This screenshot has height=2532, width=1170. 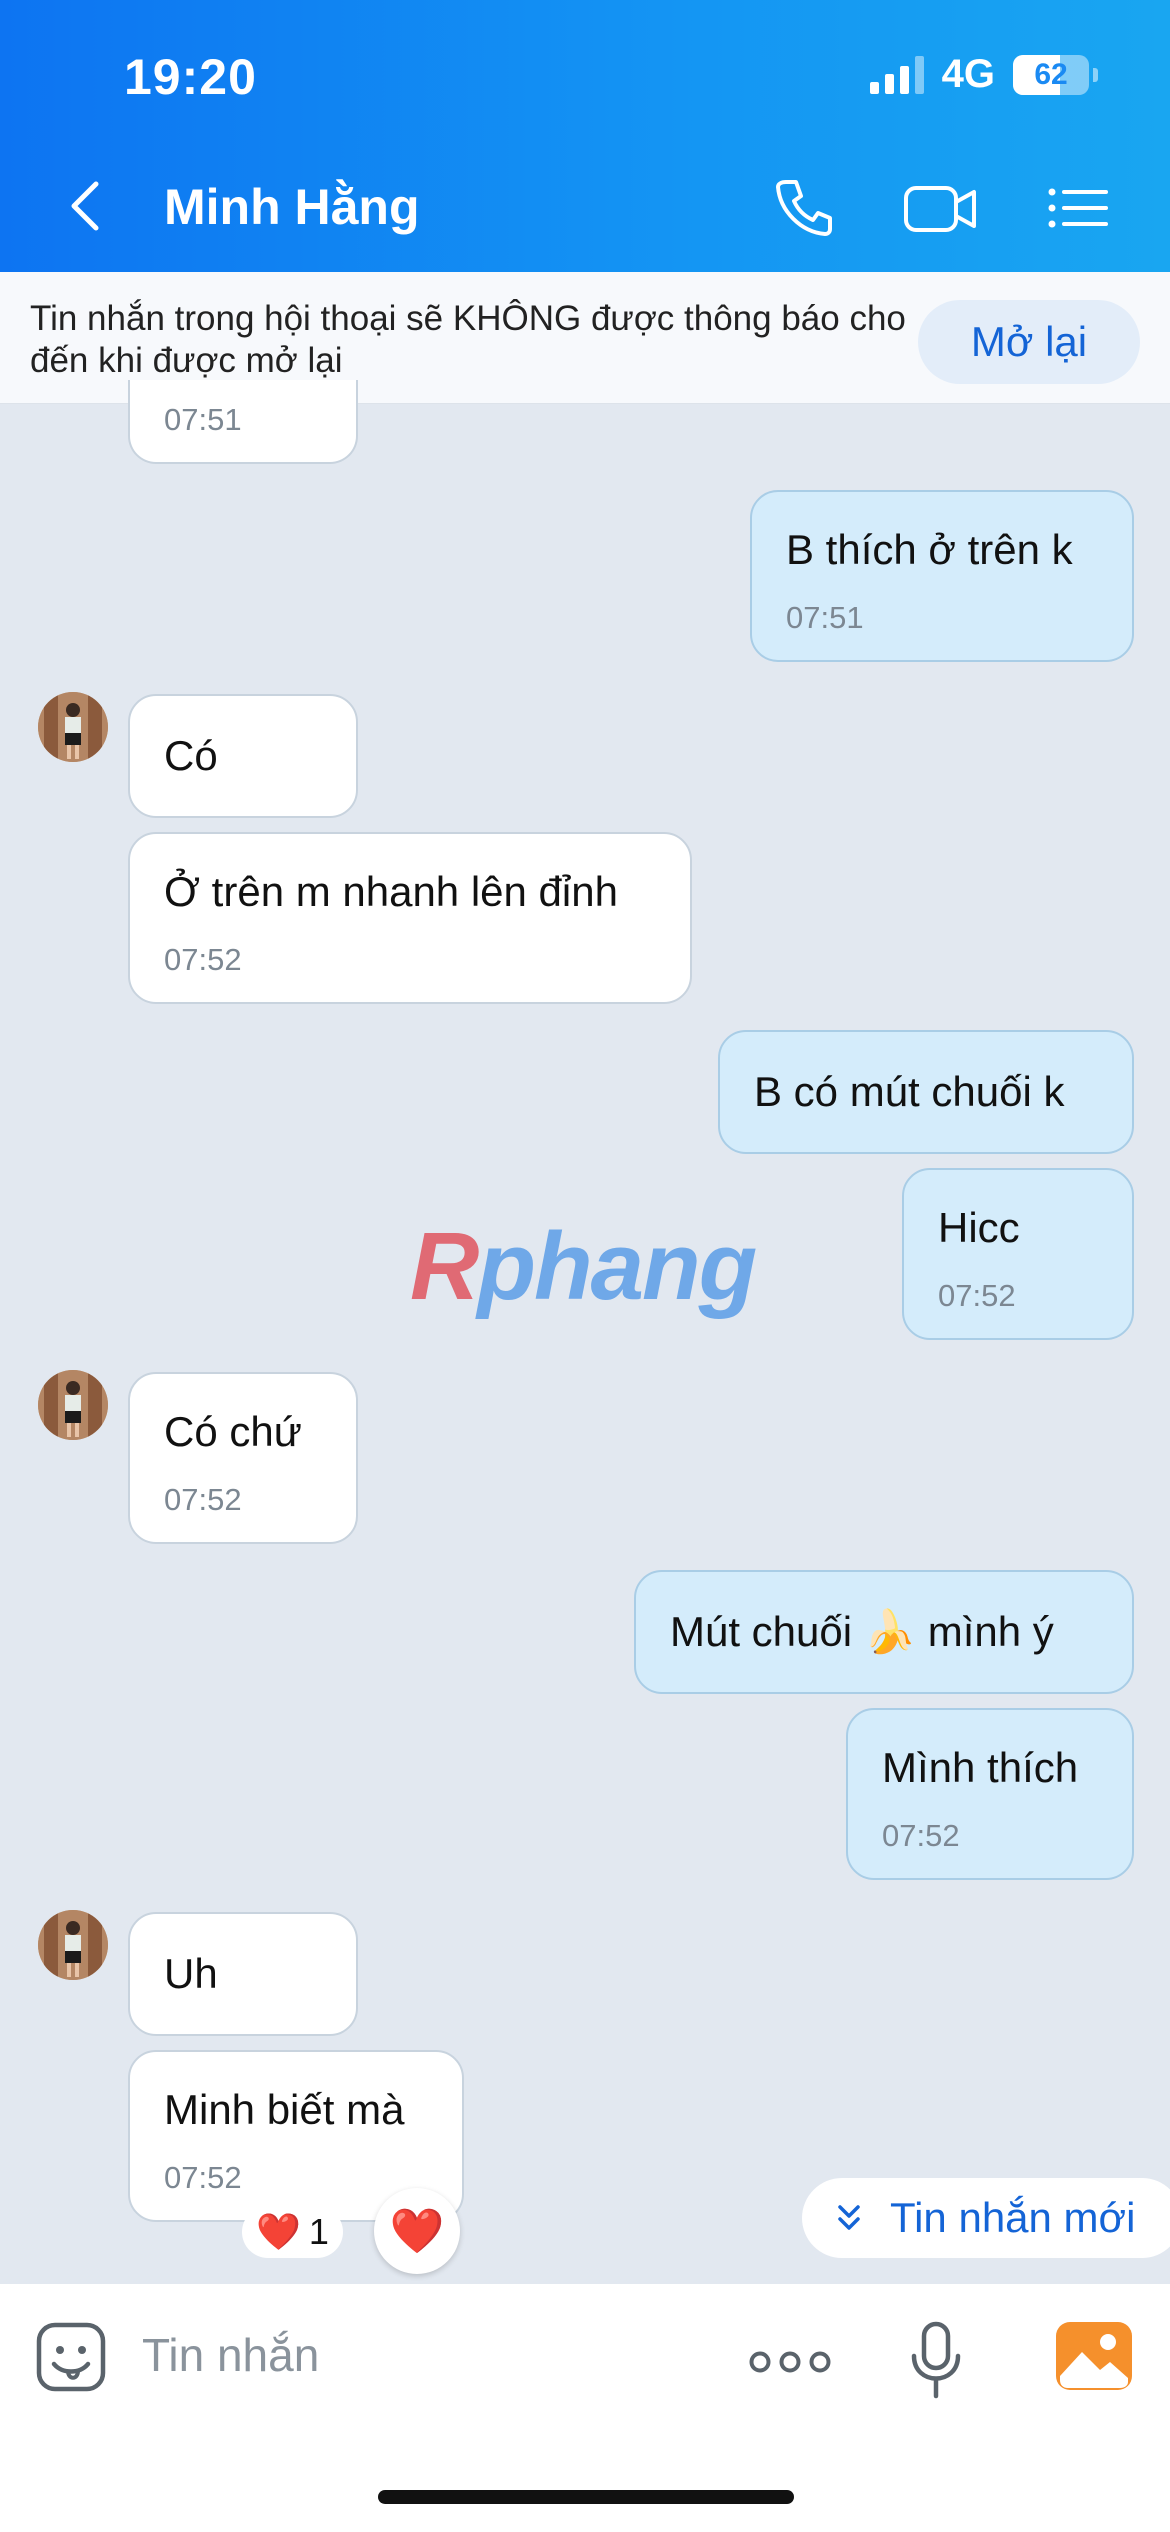 What do you see at coordinates (862, 1631) in the screenshot?
I see `message-text: Mút chuối 🍌 mình ý` at bounding box center [862, 1631].